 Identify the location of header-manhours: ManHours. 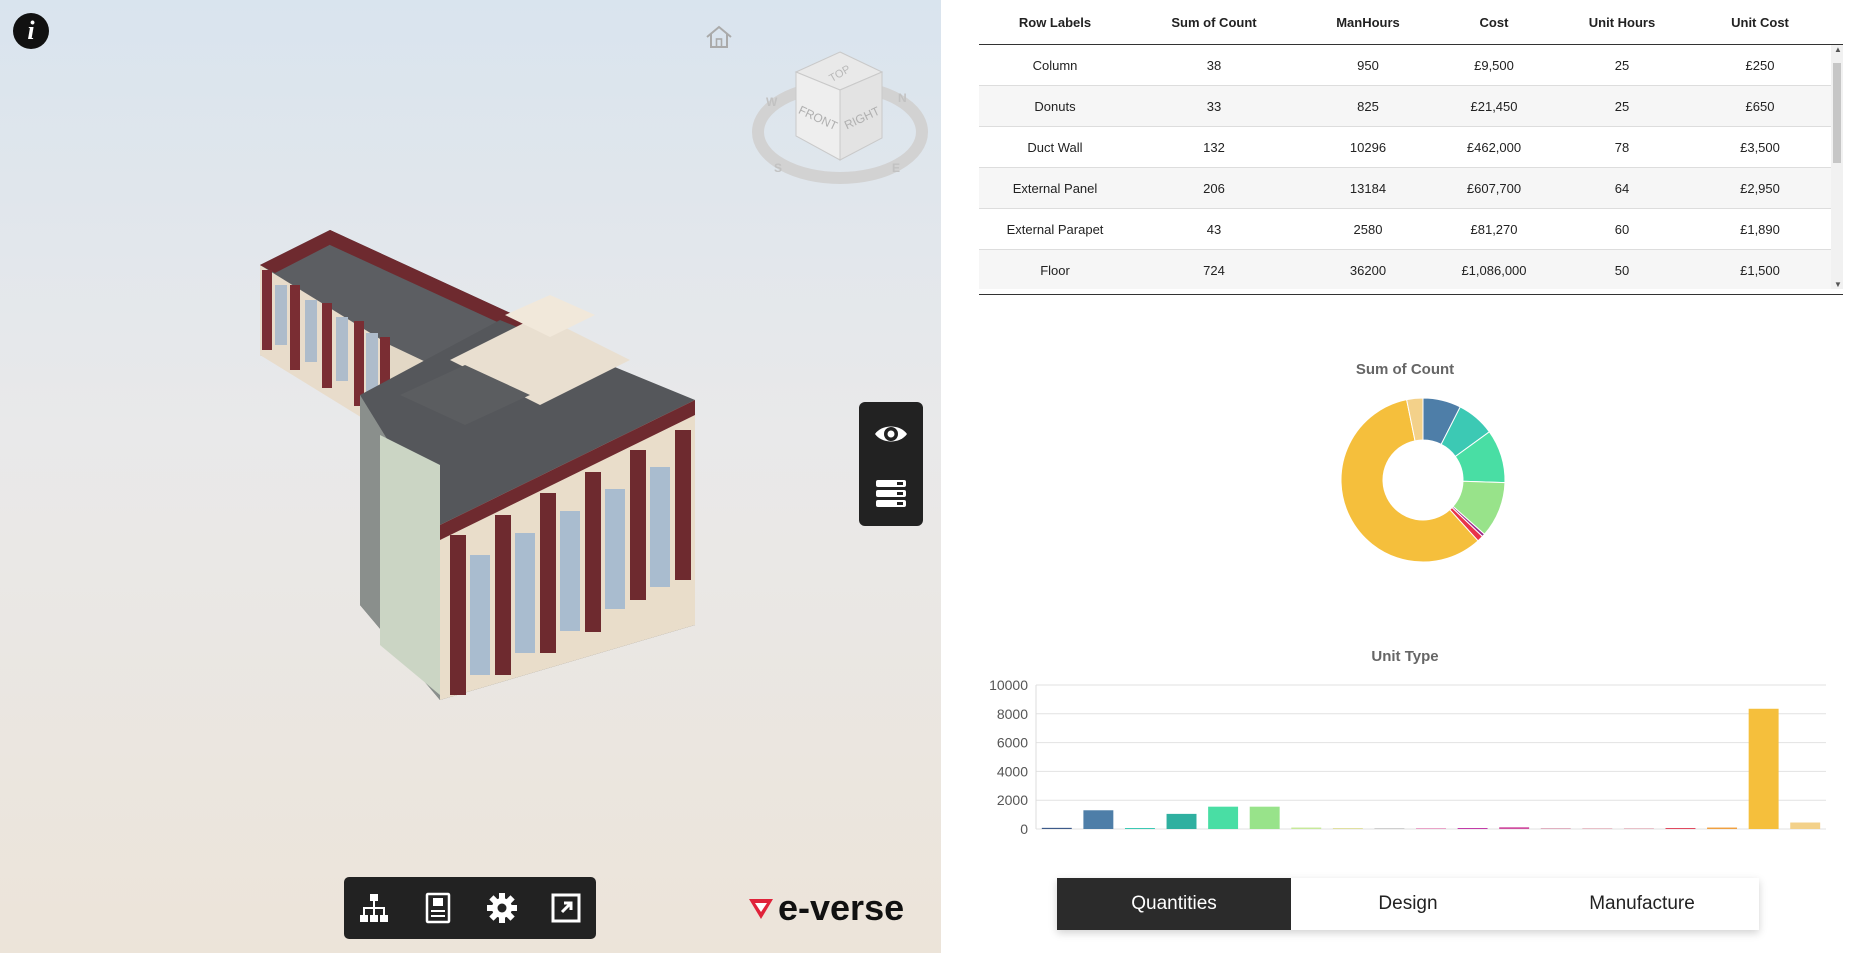
(1368, 22).